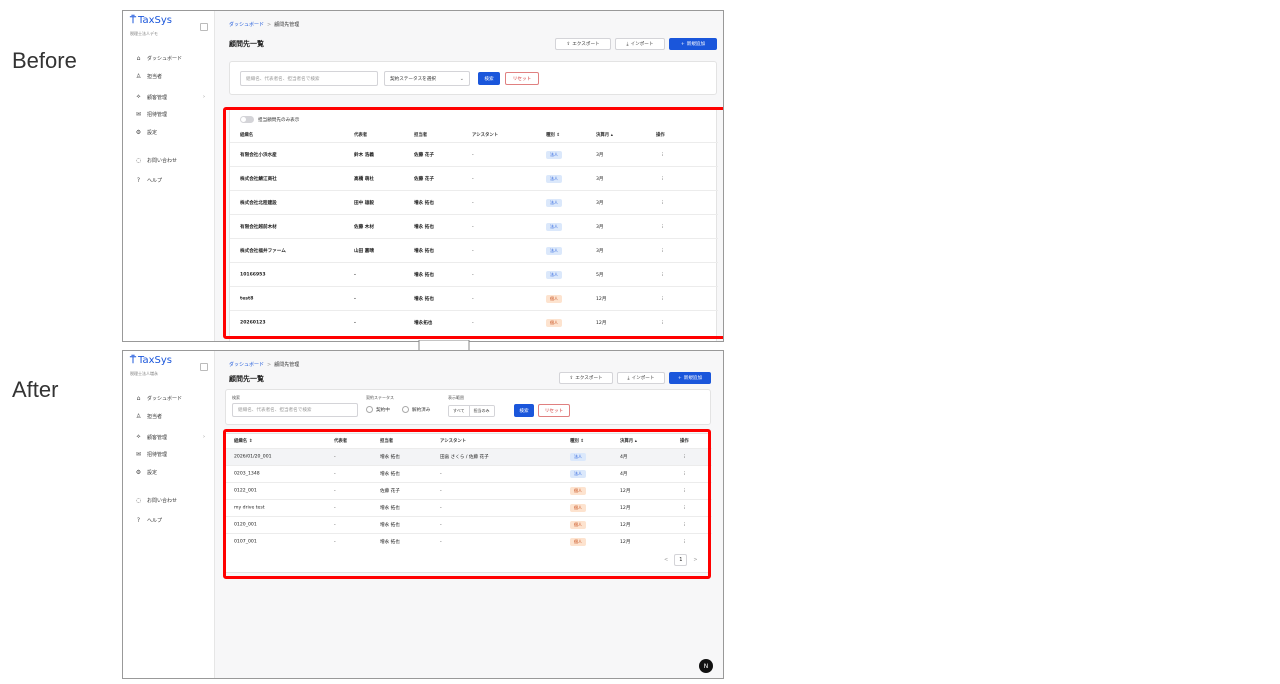 The width and height of the screenshot is (1280, 684). I want to click on scope-segment: すべて 担当のみ, so click(471, 411).